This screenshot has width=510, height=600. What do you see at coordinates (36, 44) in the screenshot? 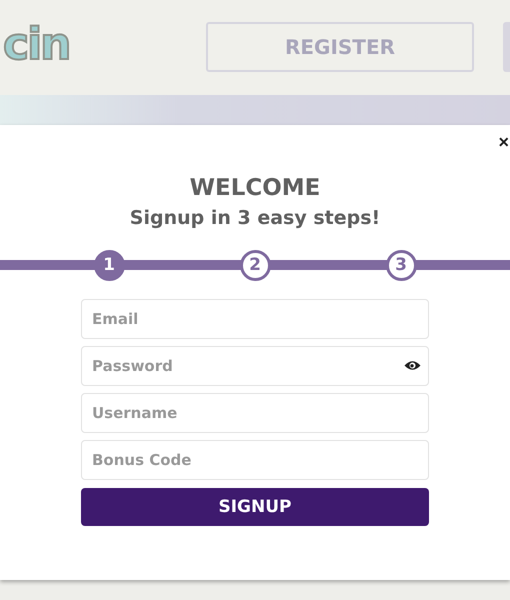
I see `logo: cin` at bounding box center [36, 44].